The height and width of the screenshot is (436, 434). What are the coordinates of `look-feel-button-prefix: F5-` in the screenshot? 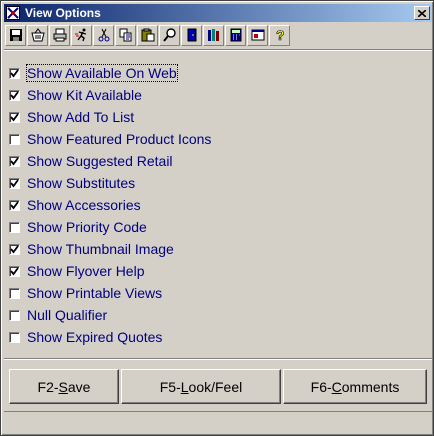 It's located at (170, 386).